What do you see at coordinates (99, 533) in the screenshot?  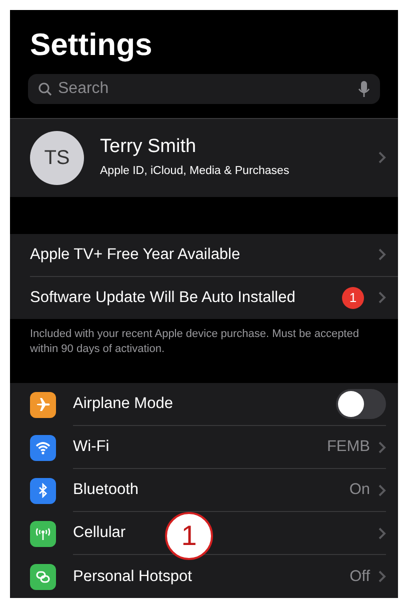 I see `row-label: Cellular` at bounding box center [99, 533].